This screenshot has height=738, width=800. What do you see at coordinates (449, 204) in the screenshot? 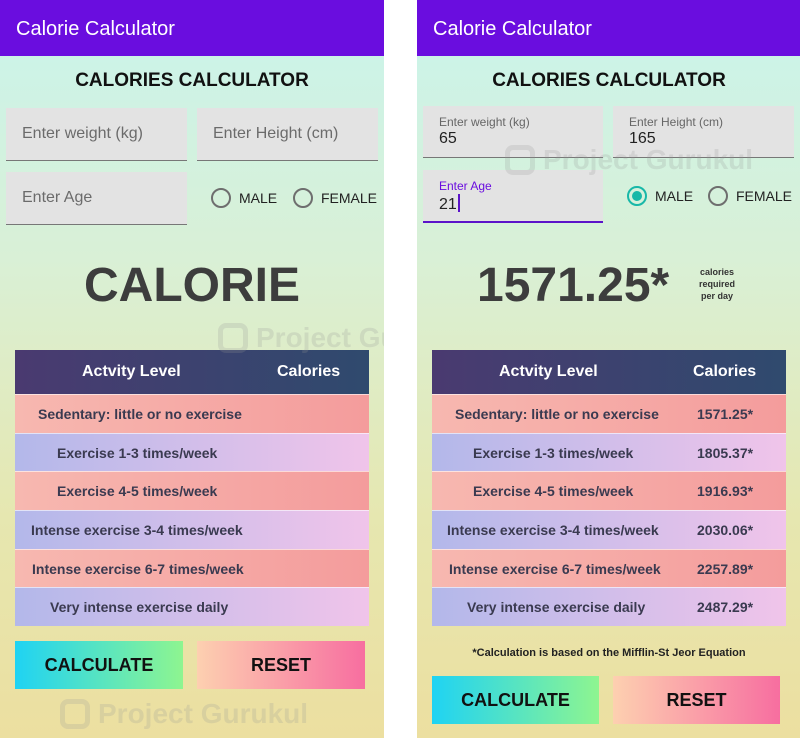
I see `age-value: 21` at bounding box center [449, 204].